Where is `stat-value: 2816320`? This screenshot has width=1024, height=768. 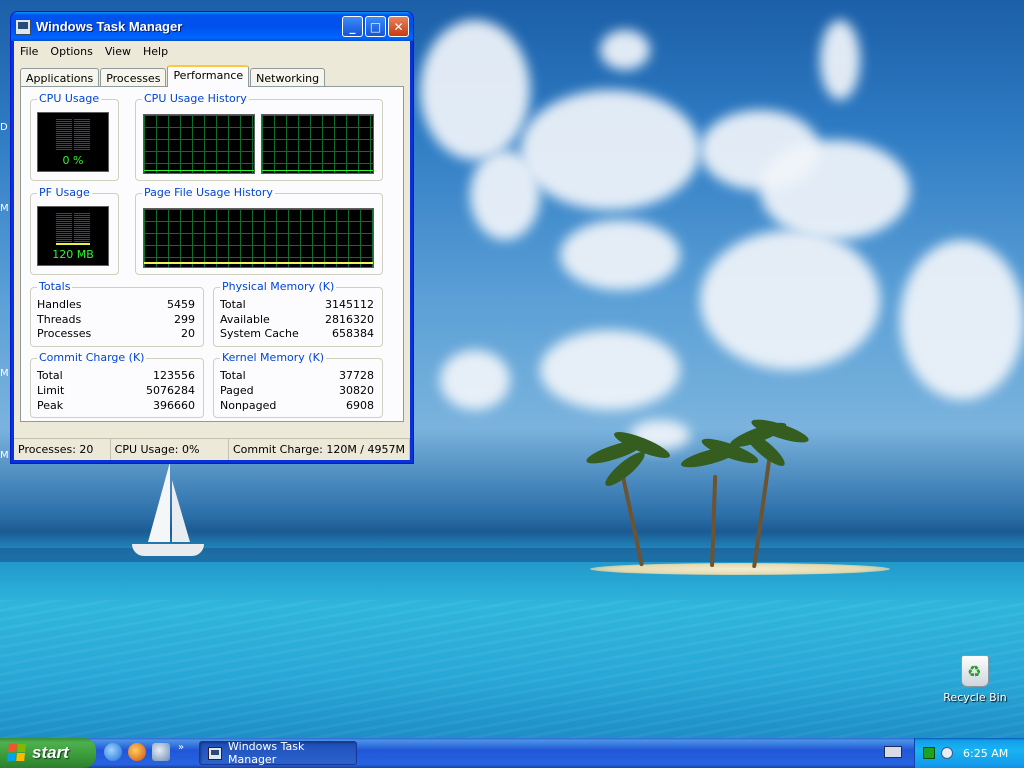
stat-value: 2816320 is located at coordinates (349, 319).